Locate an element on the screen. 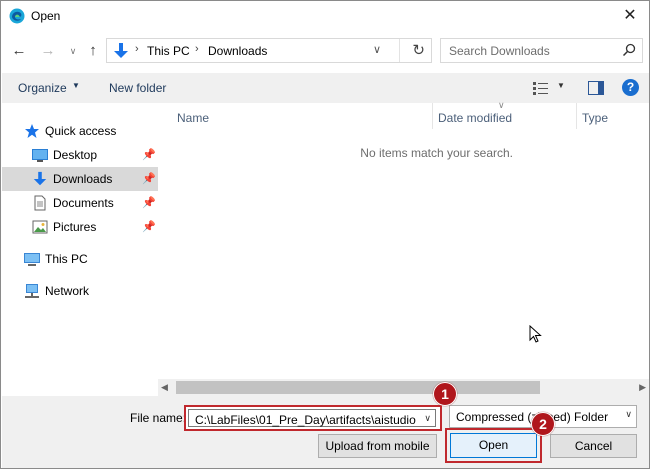 This screenshot has width=650, height=469. address-bar: › This PC › Downloads ∨ ↻ is located at coordinates (269, 50).